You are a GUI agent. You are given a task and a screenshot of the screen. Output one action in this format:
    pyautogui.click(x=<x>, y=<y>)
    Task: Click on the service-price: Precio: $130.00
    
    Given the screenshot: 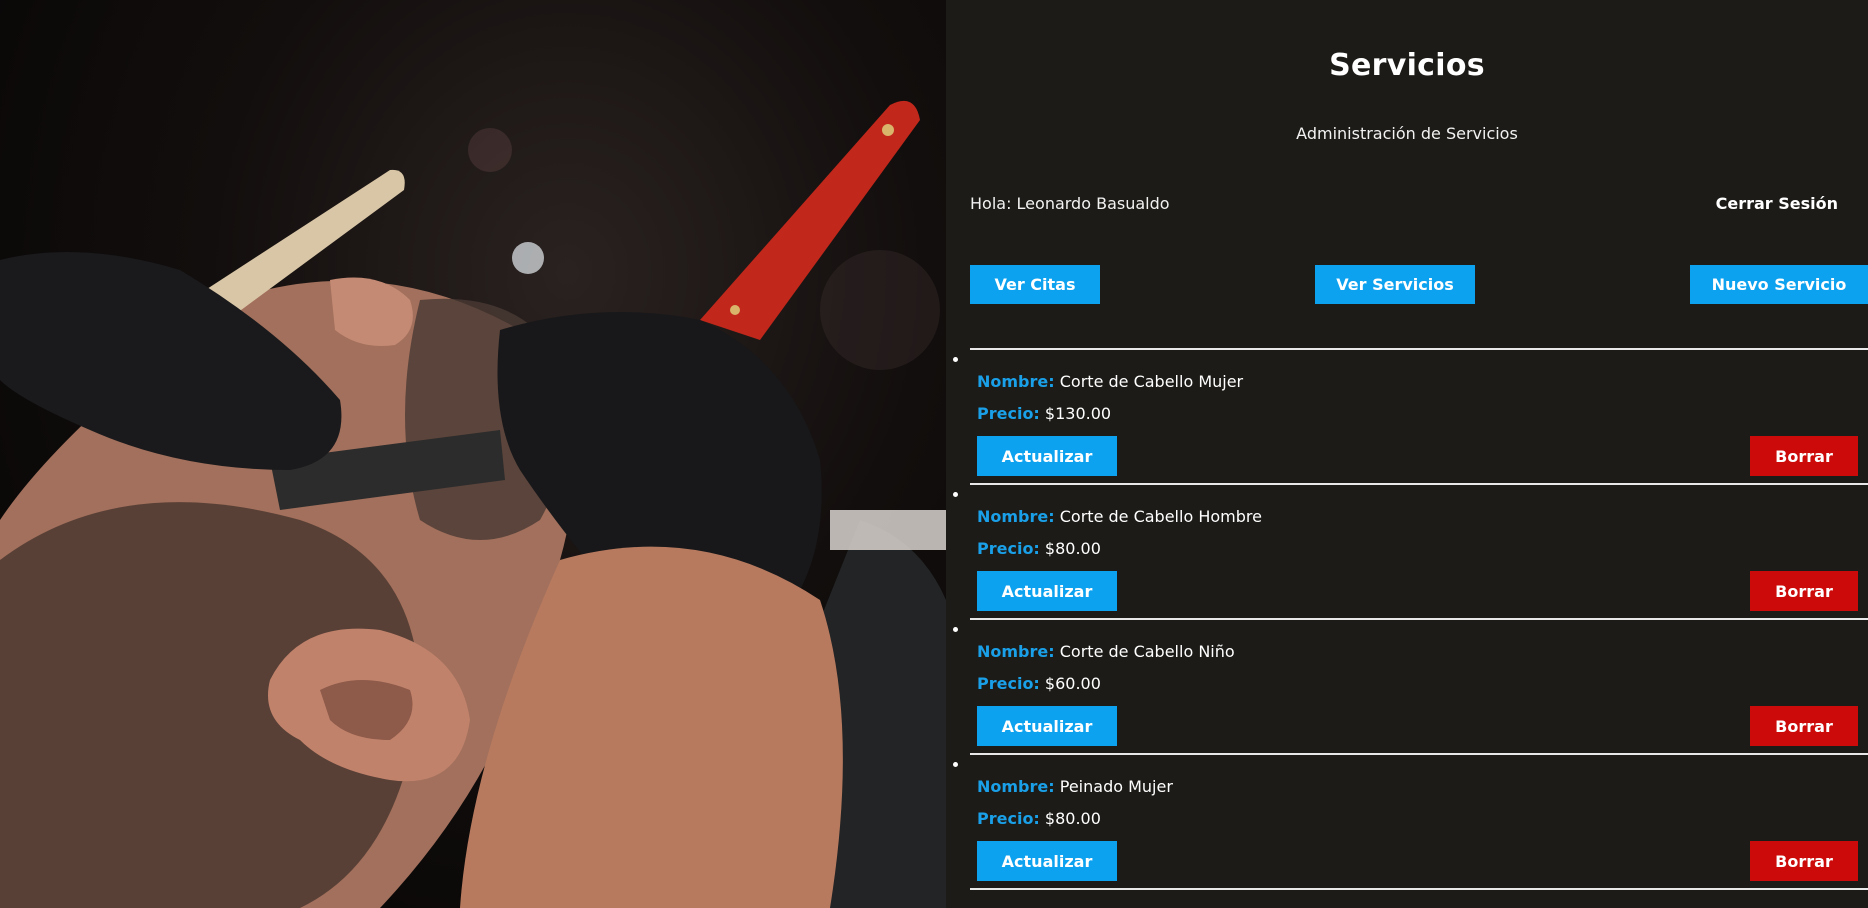 What is the action you would take?
    pyautogui.click(x=1044, y=413)
    